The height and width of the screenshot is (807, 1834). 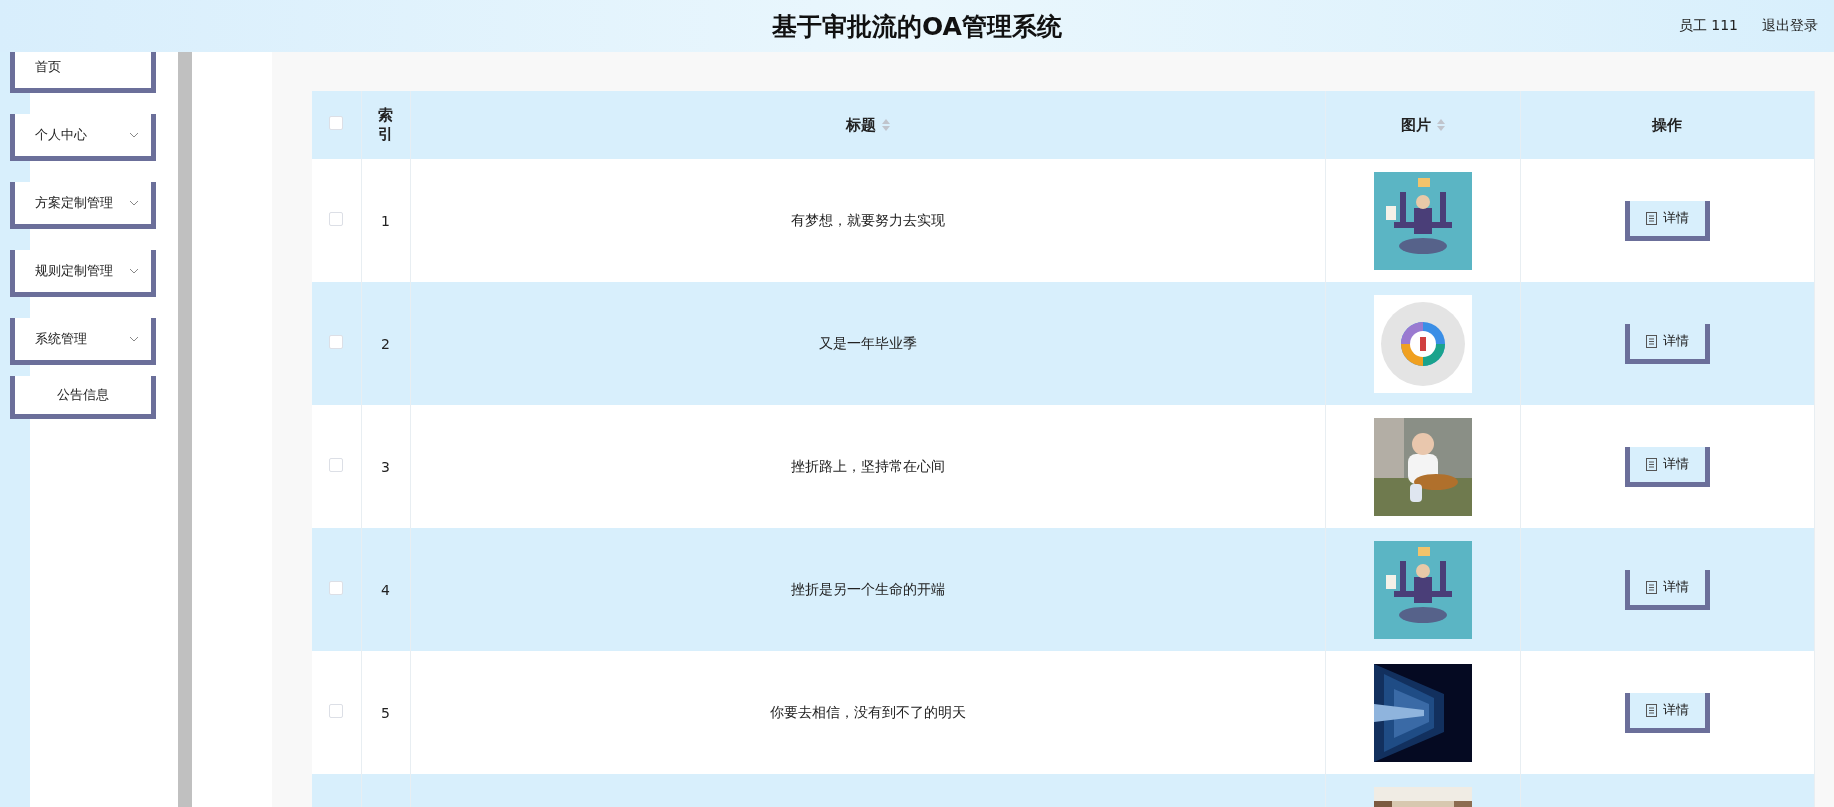 I want to click on row-index: 2, so click(x=385, y=343).